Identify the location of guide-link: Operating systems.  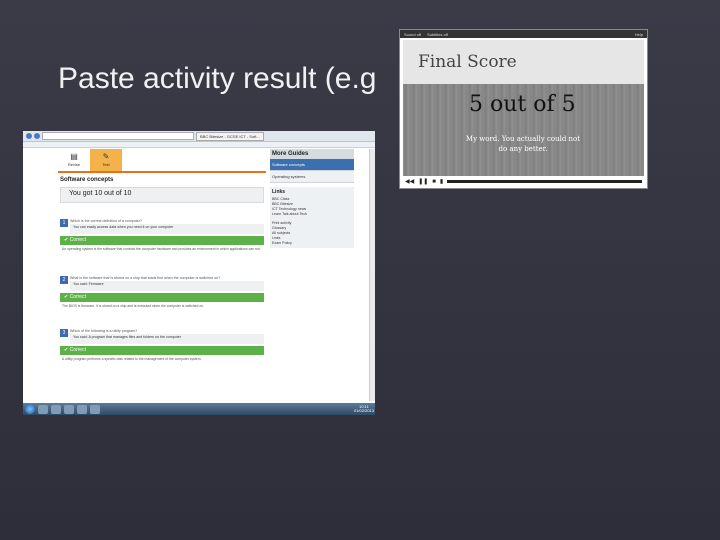
(312, 177).